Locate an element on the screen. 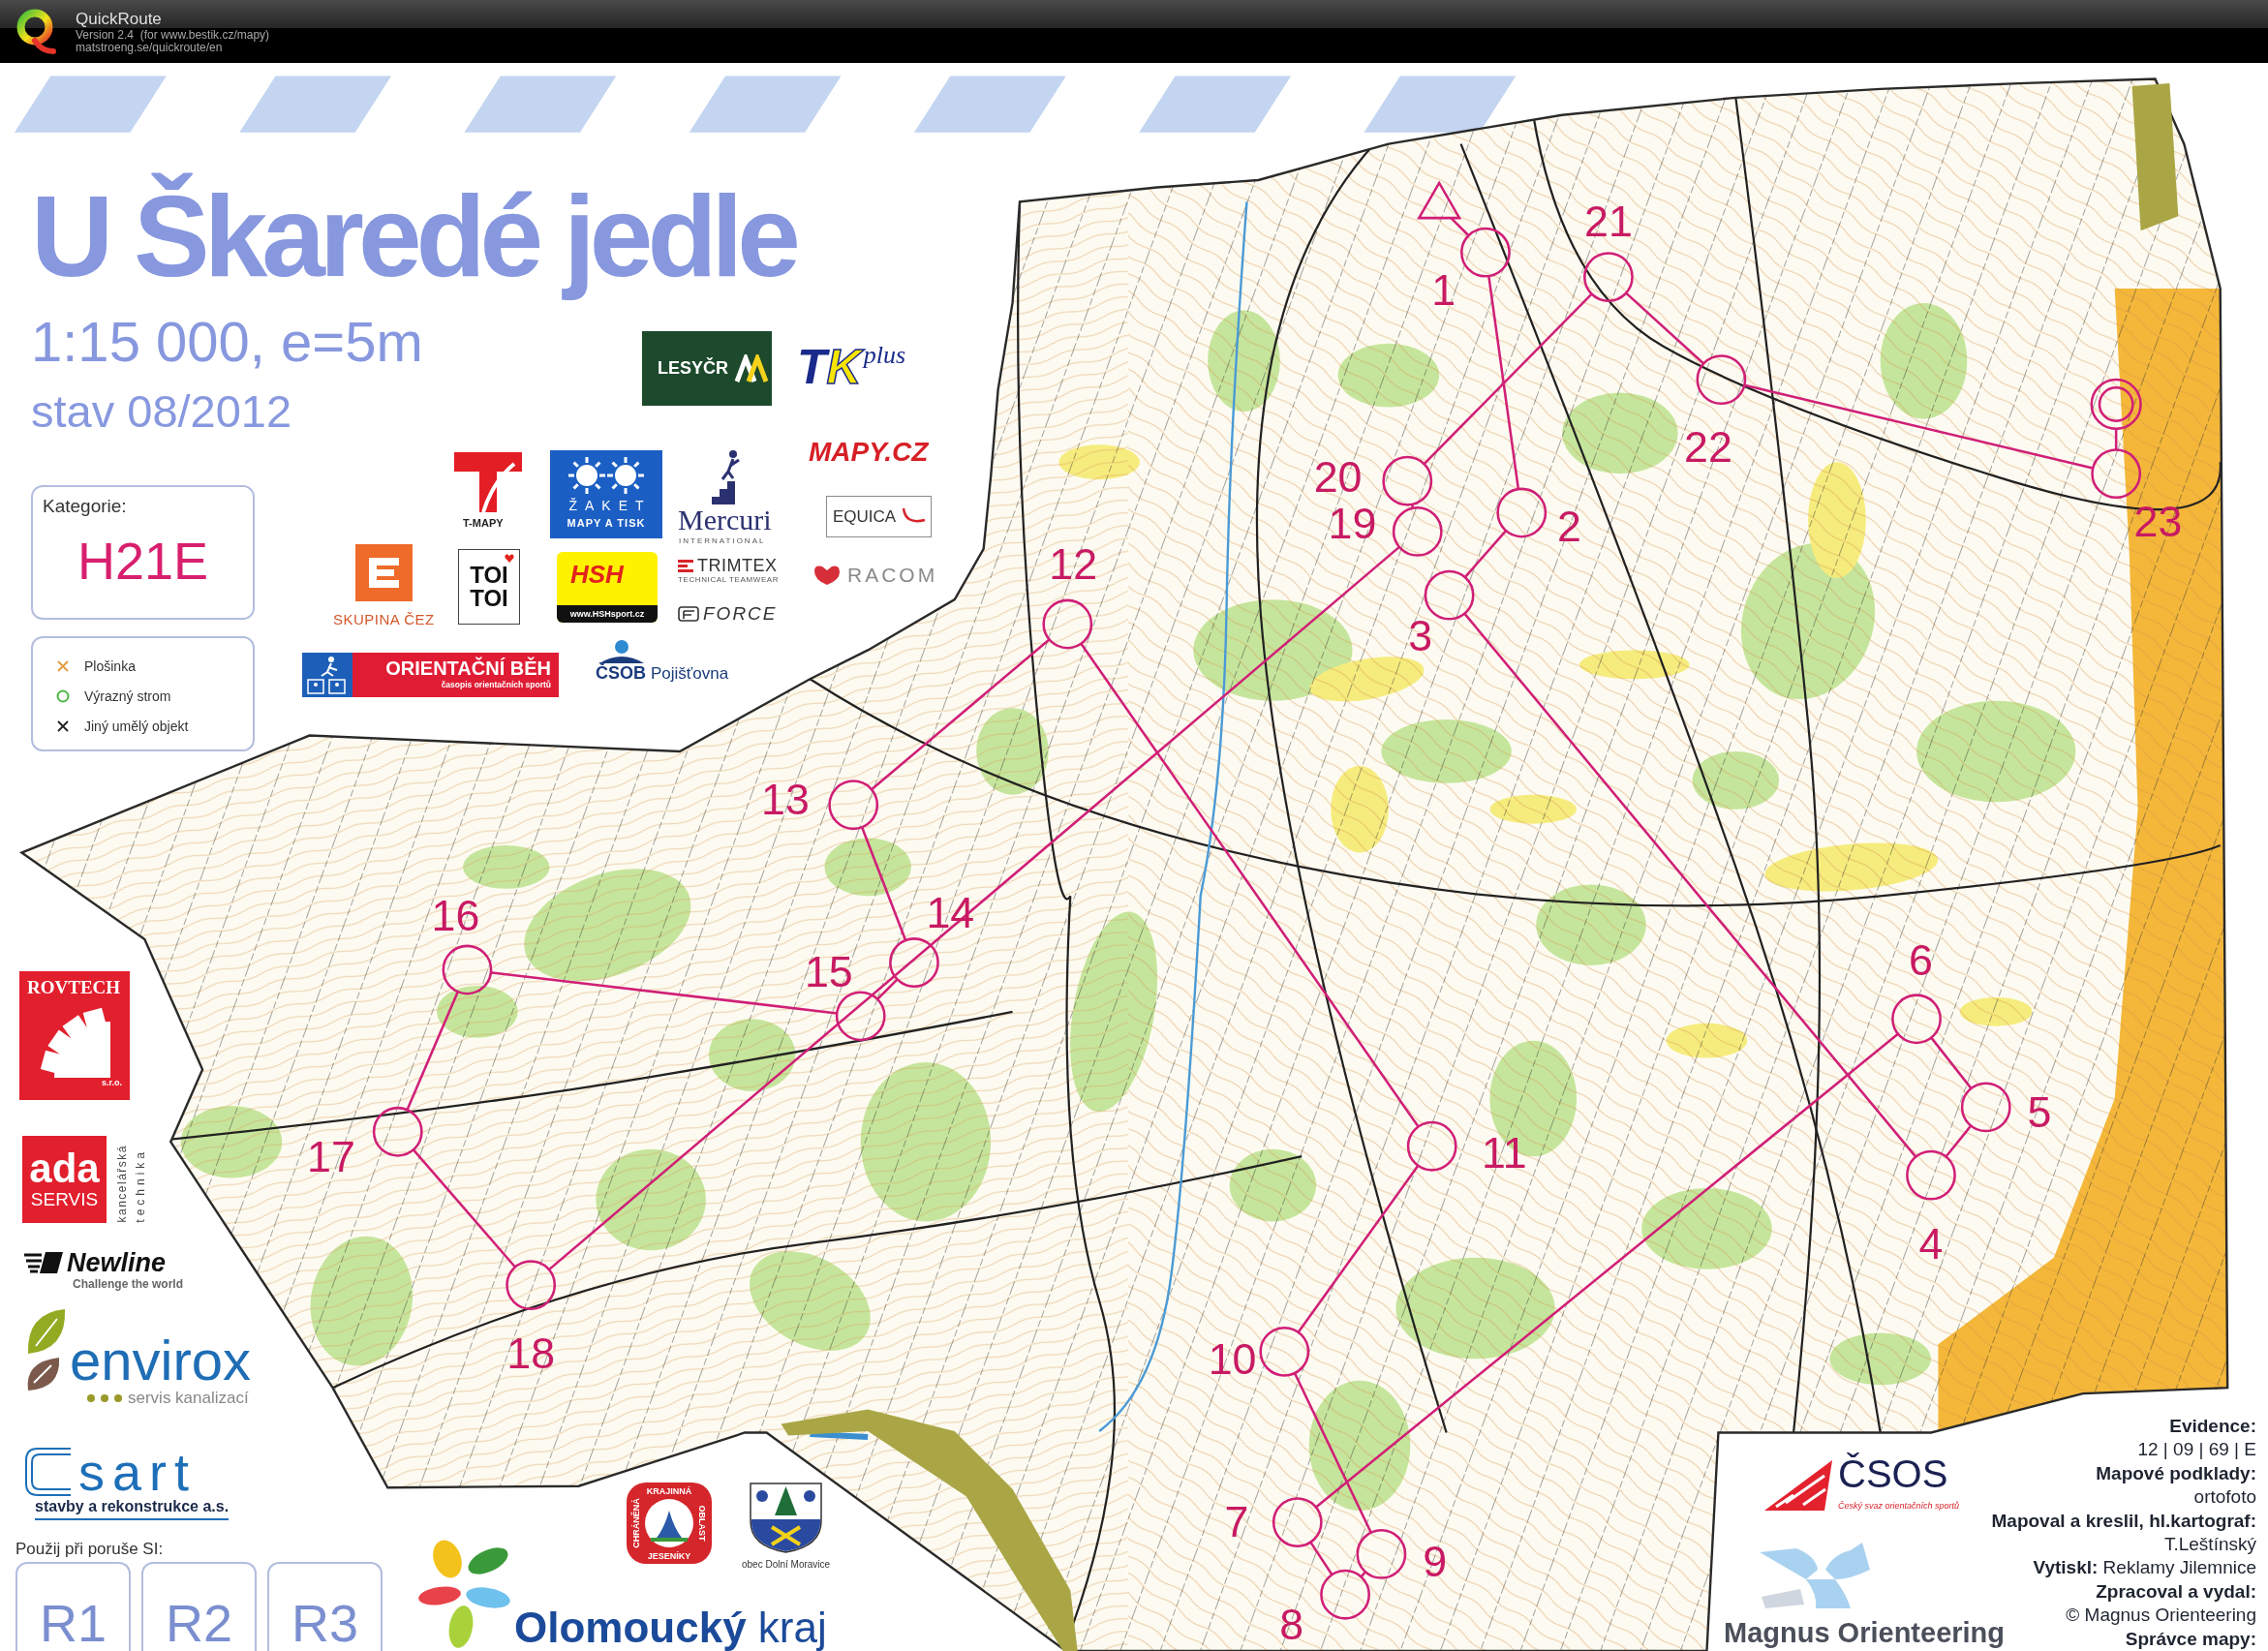 Image resolution: width=2268 pixels, height=1651 pixels. control-number: 18 is located at coordinates (531, 1353).